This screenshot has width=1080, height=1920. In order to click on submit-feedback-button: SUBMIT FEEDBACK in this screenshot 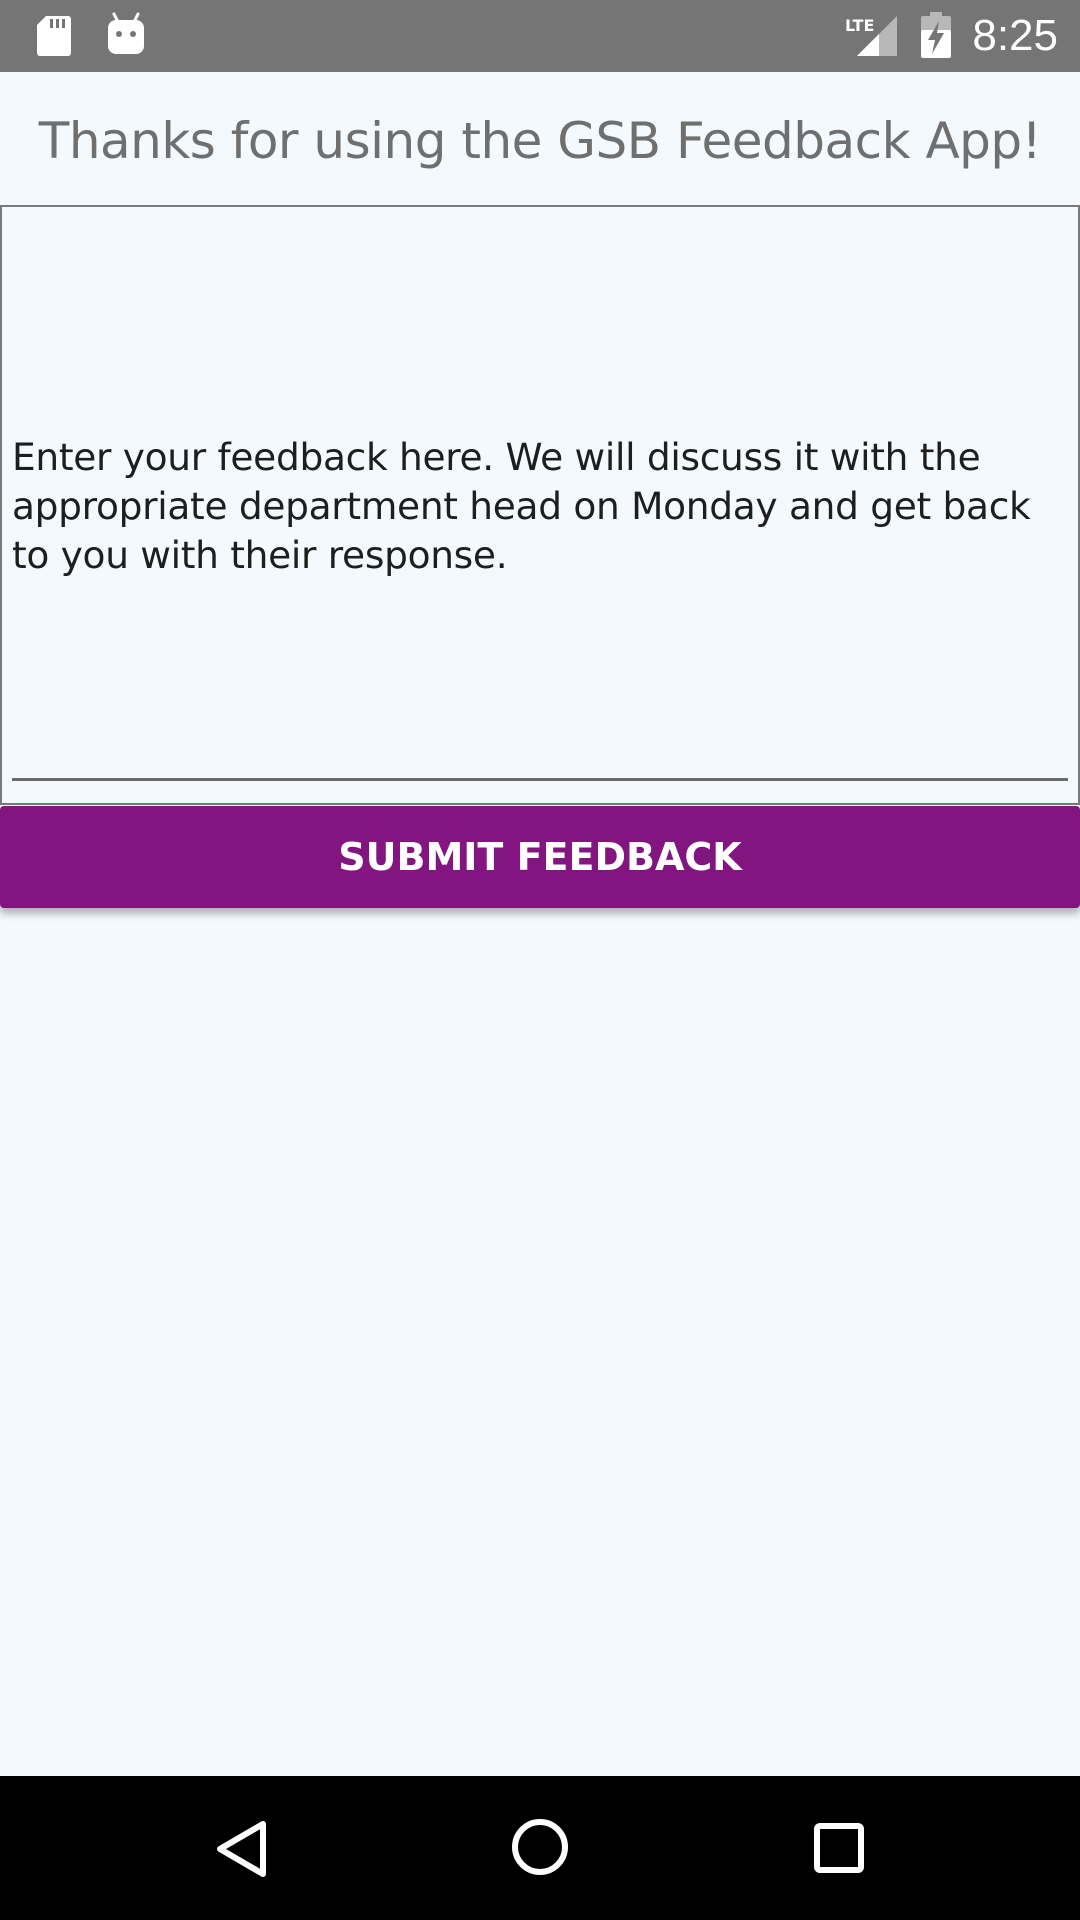, I will do `click(540, 857)`.